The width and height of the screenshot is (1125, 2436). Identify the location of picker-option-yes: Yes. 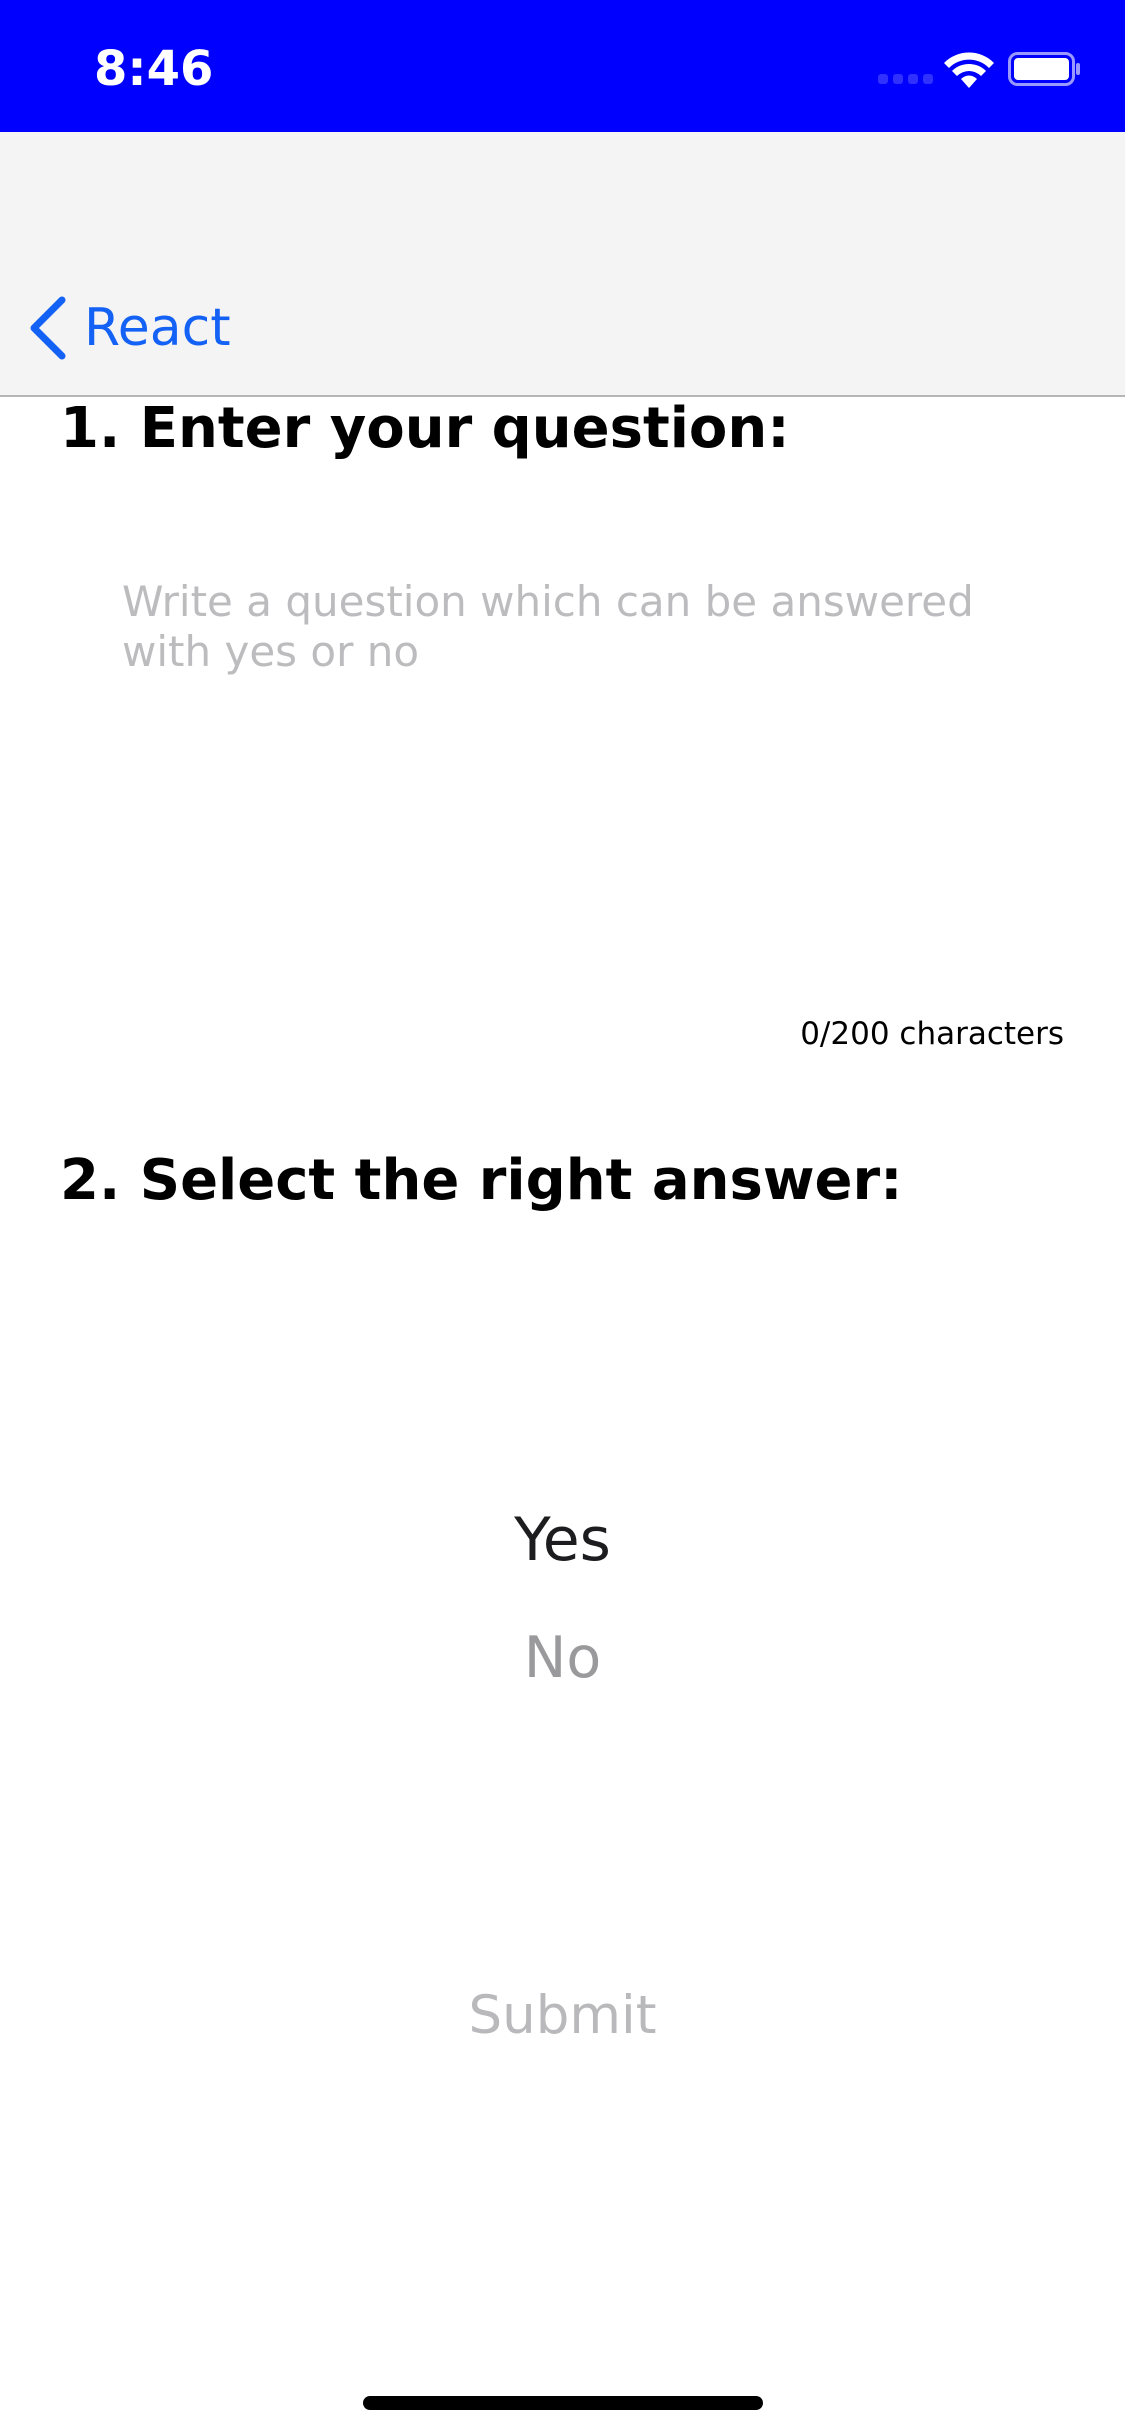
(562, 1540).